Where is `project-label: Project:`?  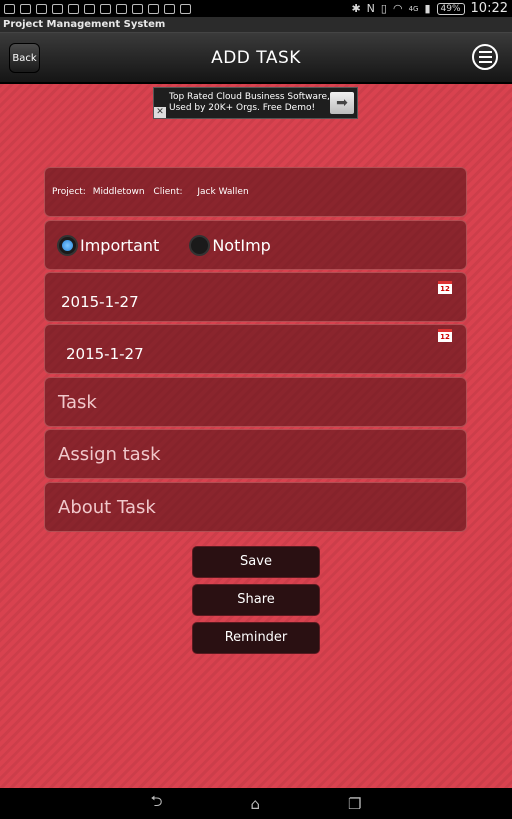
project-label: Project: is located at coordinates (69, 192).